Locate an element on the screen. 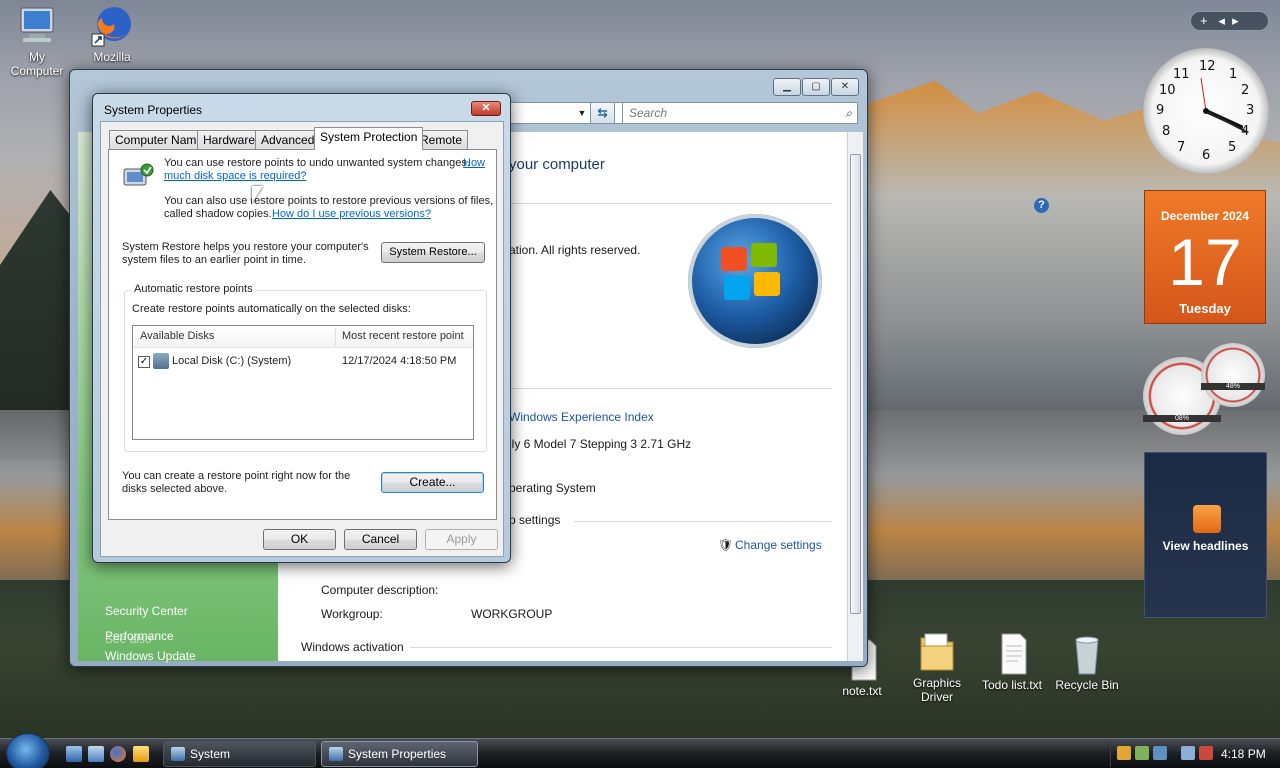 Image resolution: width=1280 pixels, height=768 pixels. os-type-text: perating System is located at coordinates (552, 488).